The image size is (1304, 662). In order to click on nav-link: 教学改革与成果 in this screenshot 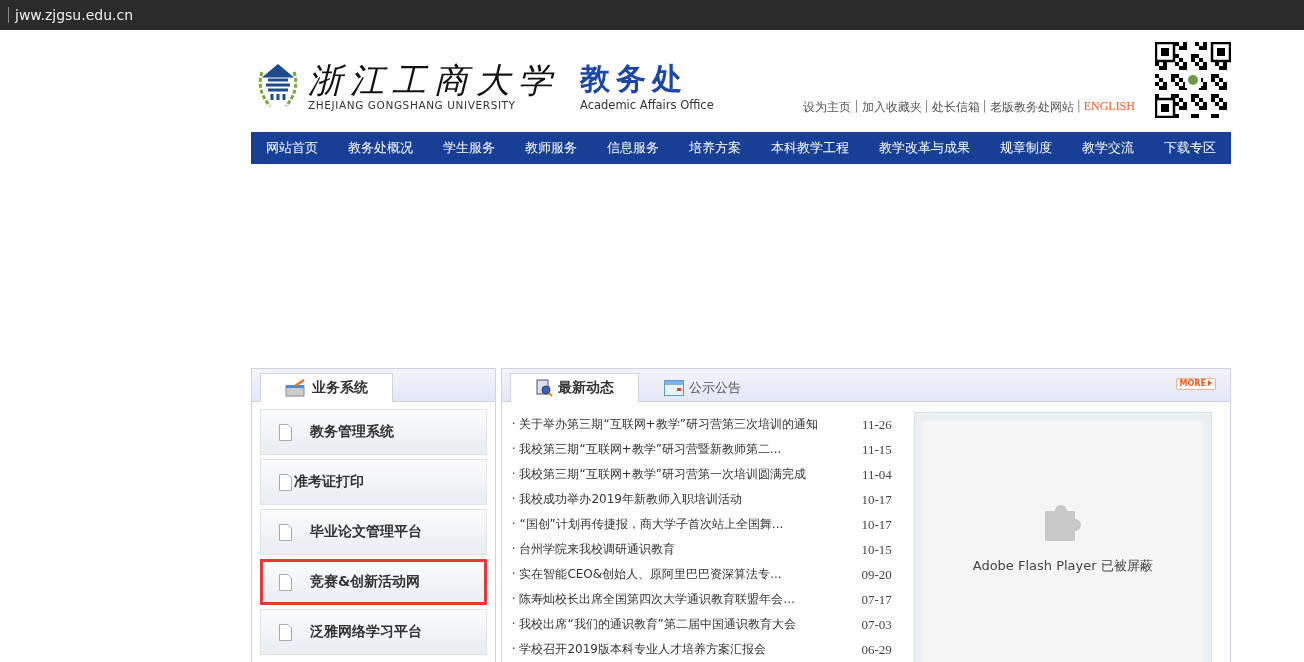, I will do `click(924, 148)`.